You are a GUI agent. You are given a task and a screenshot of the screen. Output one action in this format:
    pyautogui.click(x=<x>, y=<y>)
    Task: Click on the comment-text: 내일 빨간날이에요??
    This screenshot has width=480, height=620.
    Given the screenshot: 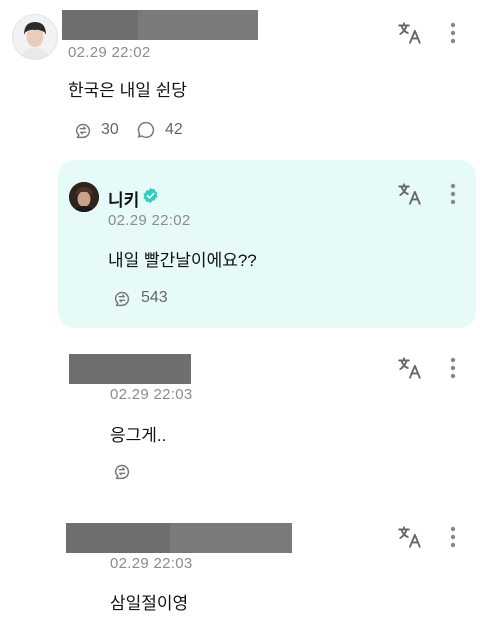 What is the action you would take?
    pyautogui.click(x=182, y=260)
    